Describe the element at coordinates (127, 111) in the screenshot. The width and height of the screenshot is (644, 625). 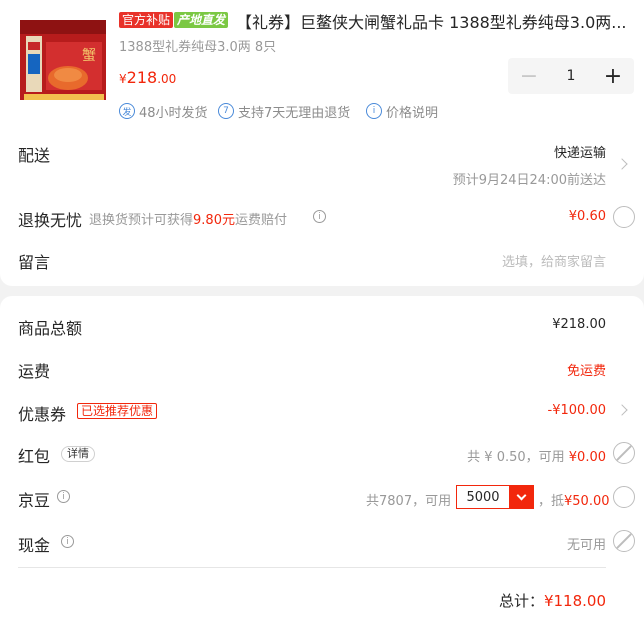
I see `shipping-badge-icon: 发` at that location.